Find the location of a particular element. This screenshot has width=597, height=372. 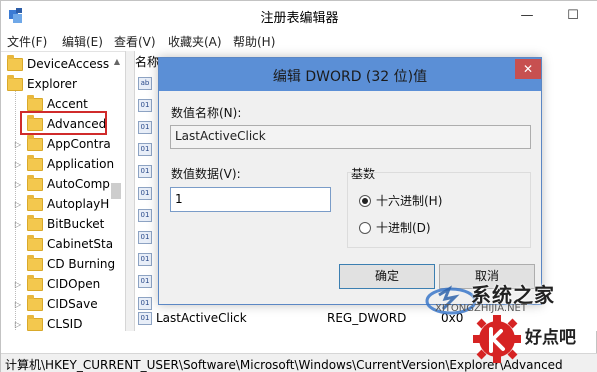

tree-item-autoplayhandlers: ▷ AutoplayH is located at coordinates (61, 204).